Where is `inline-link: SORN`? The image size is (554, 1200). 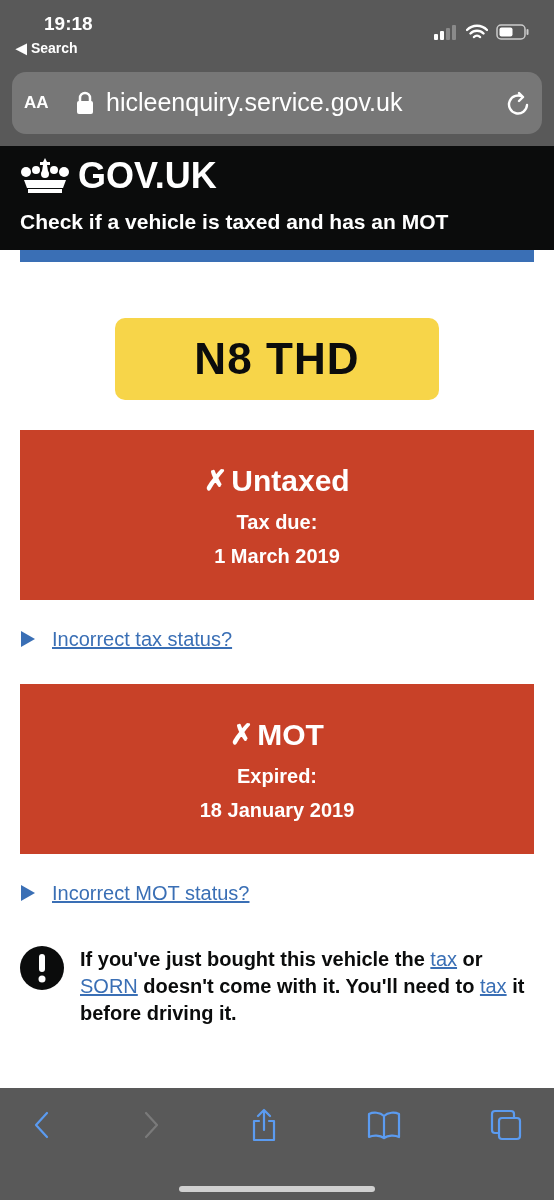
inline-link: SORN is located at coordinates (109, 985).